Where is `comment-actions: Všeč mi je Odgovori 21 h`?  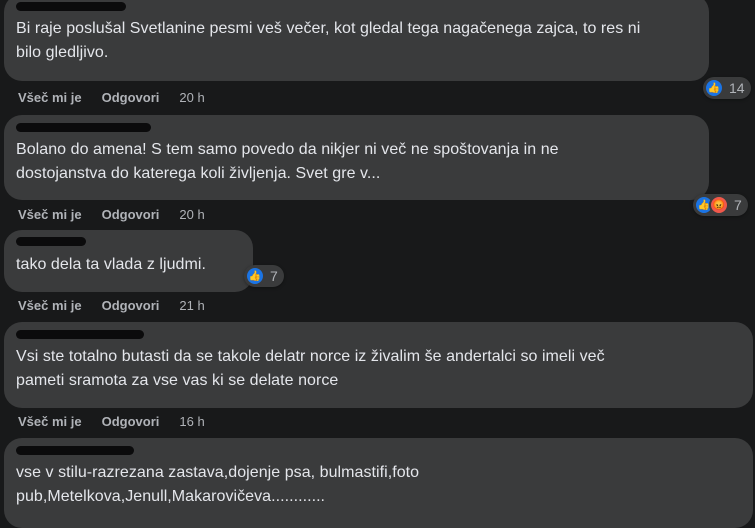
comment-actions: Všeč mi je Odgovori 21 h is located at coordinates (111, 305).